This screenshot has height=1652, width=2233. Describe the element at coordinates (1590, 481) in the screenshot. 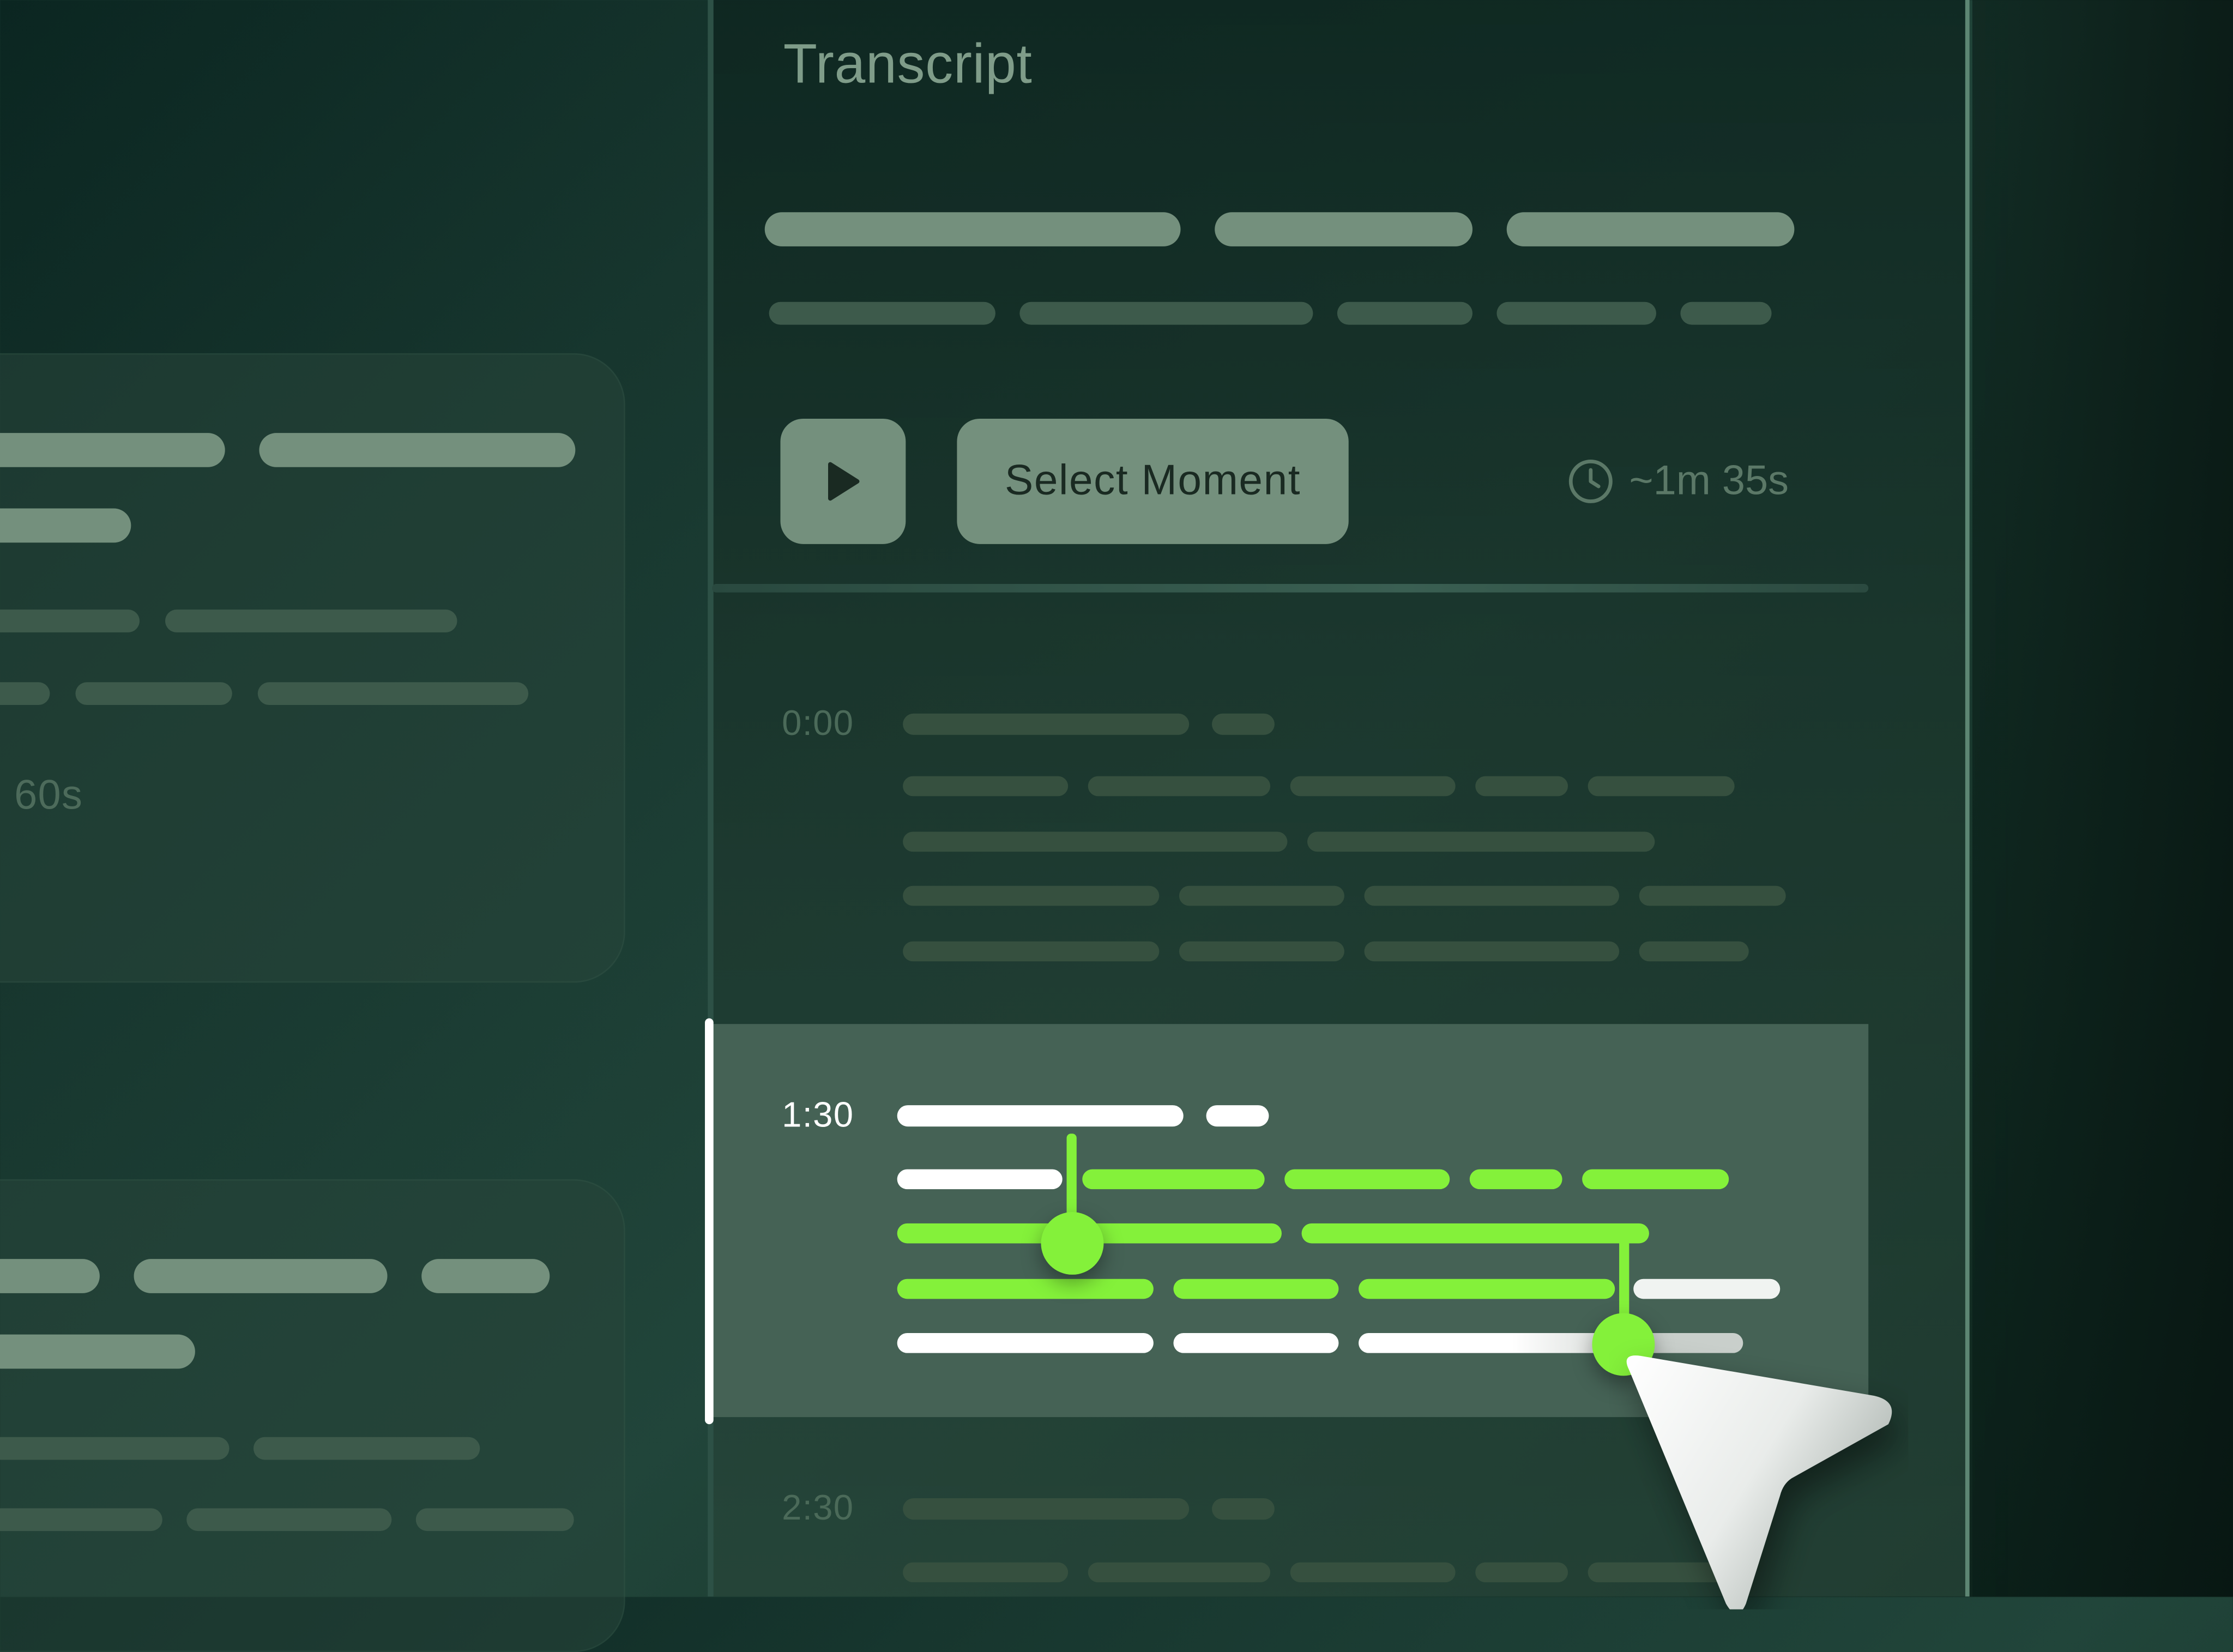

I see `clock-icon` at that location.